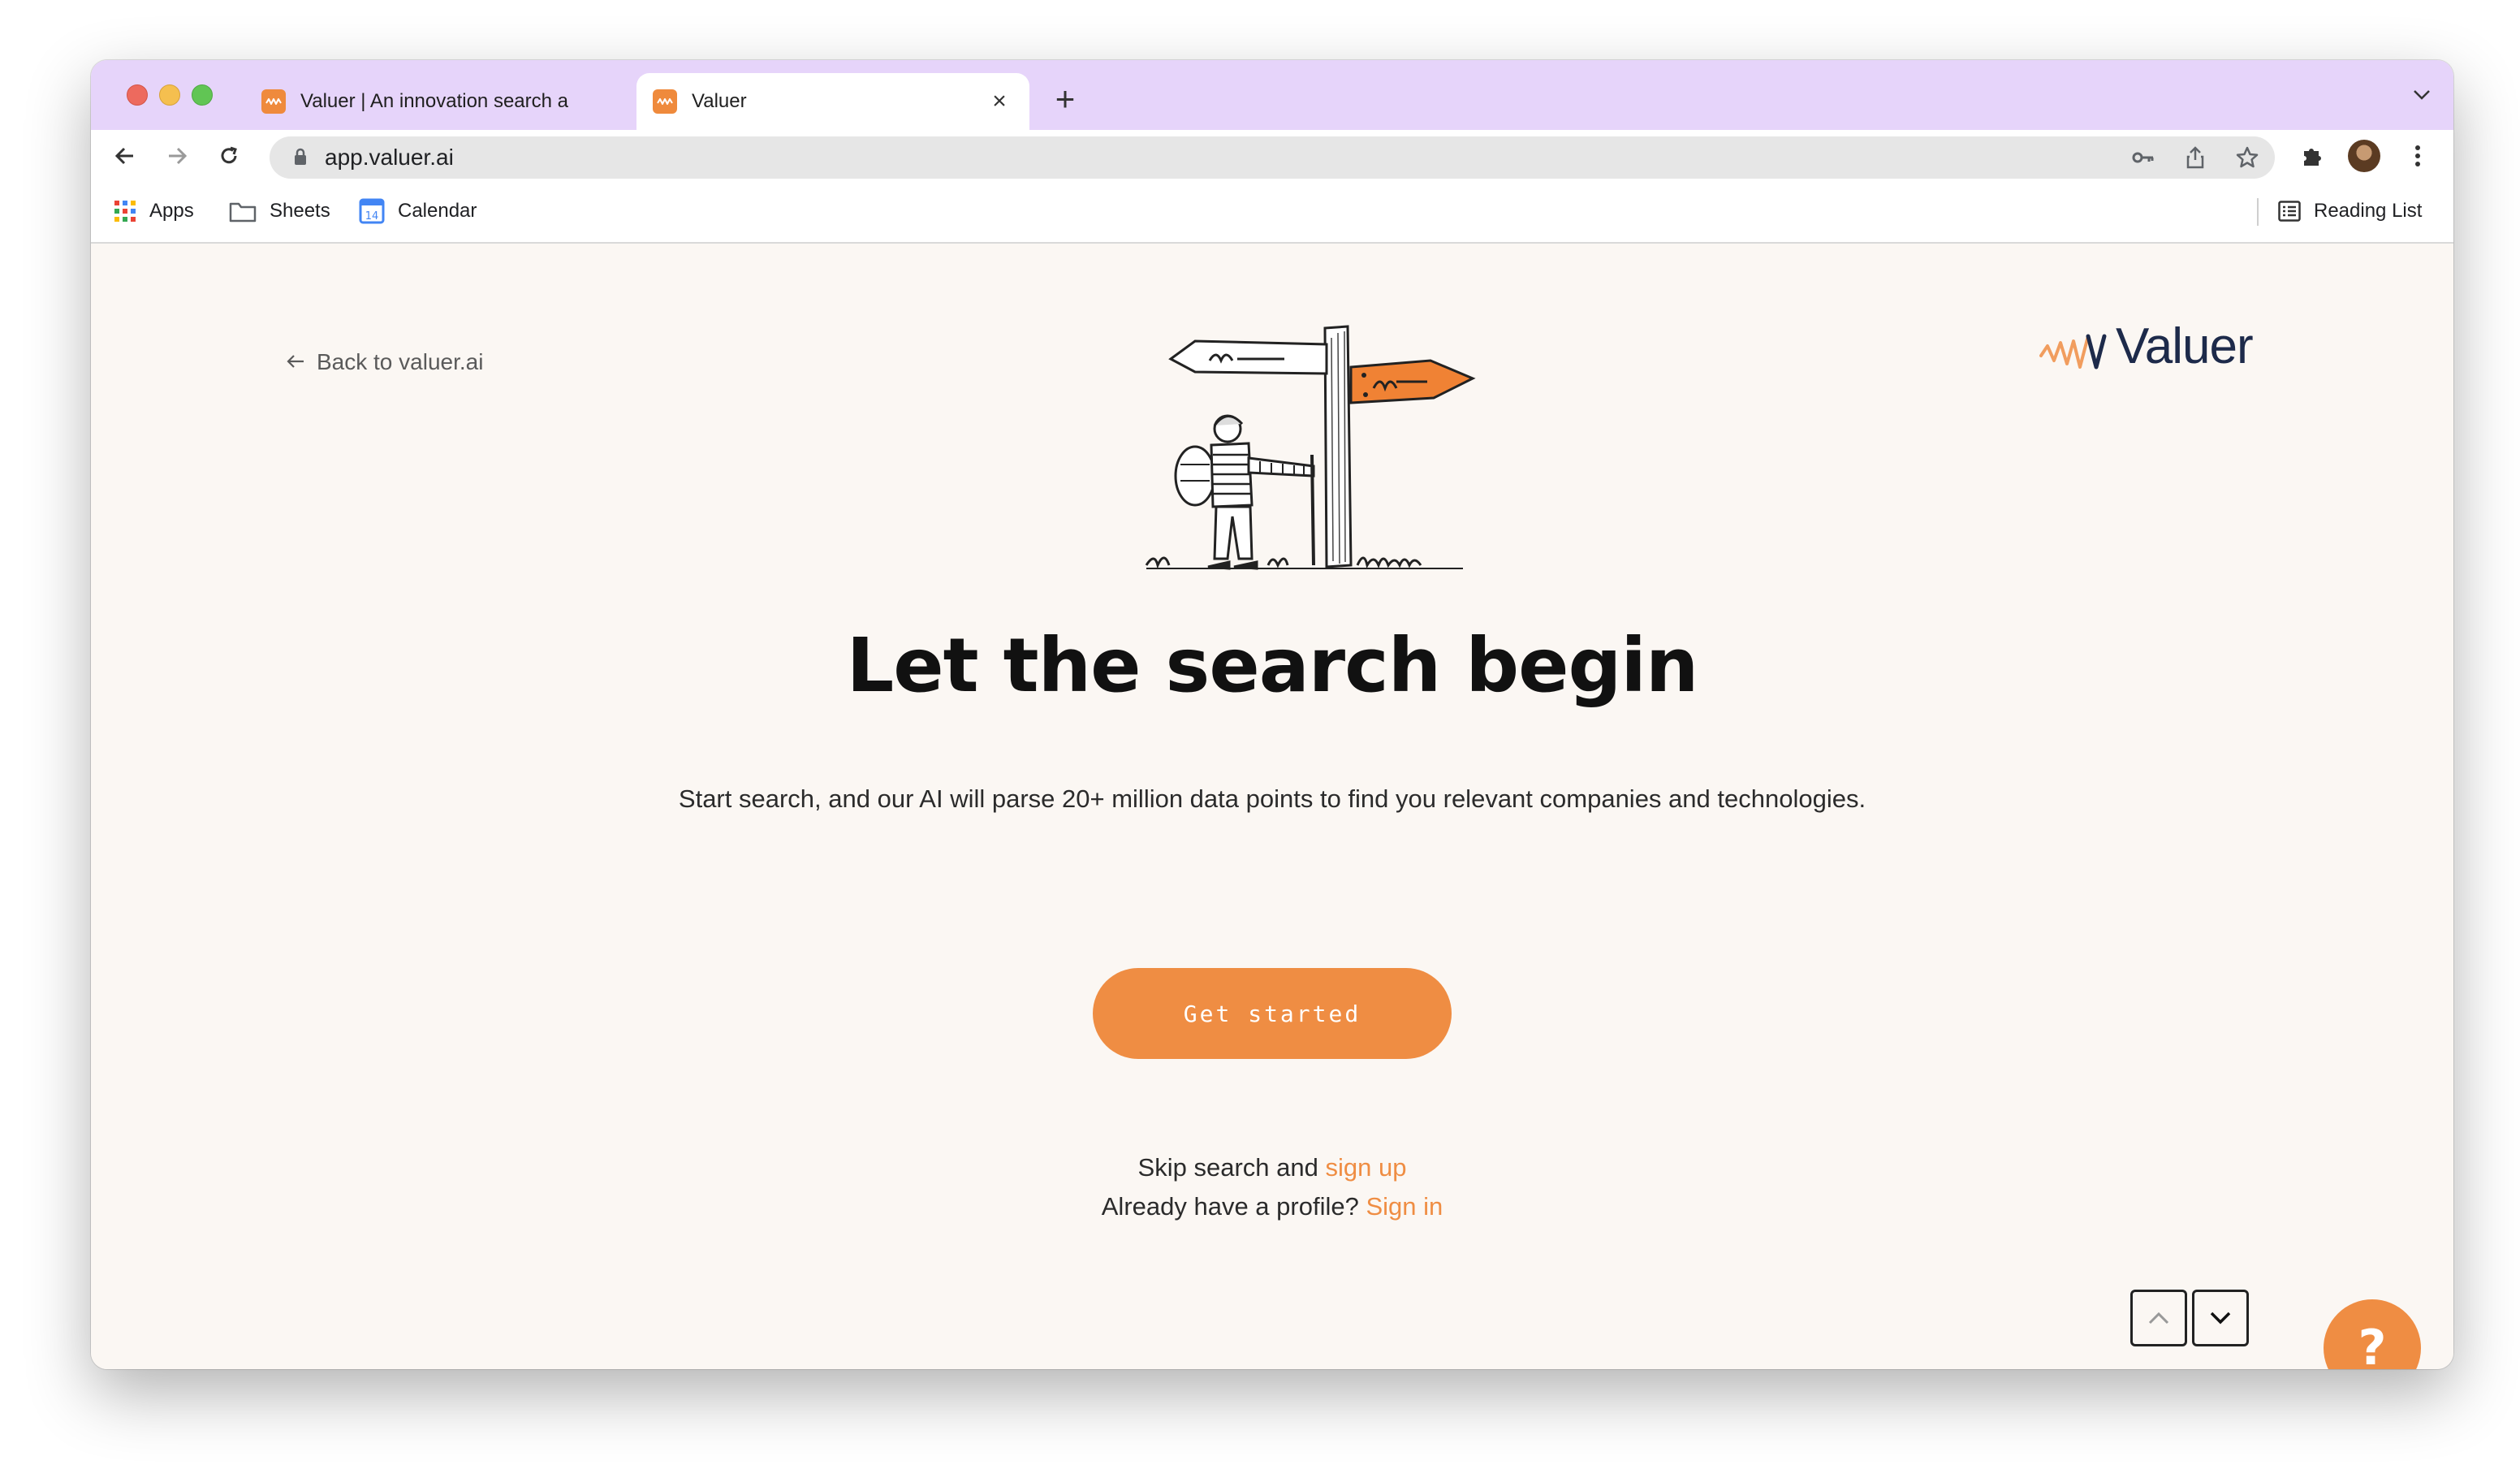  I want to click on reading-list-icon, so click(2289, 211).